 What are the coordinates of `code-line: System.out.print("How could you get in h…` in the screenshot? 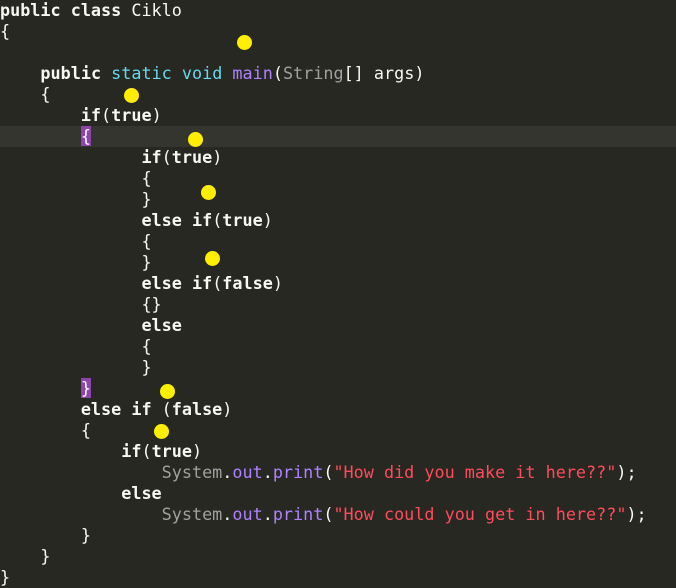 It's located at (338, 514).